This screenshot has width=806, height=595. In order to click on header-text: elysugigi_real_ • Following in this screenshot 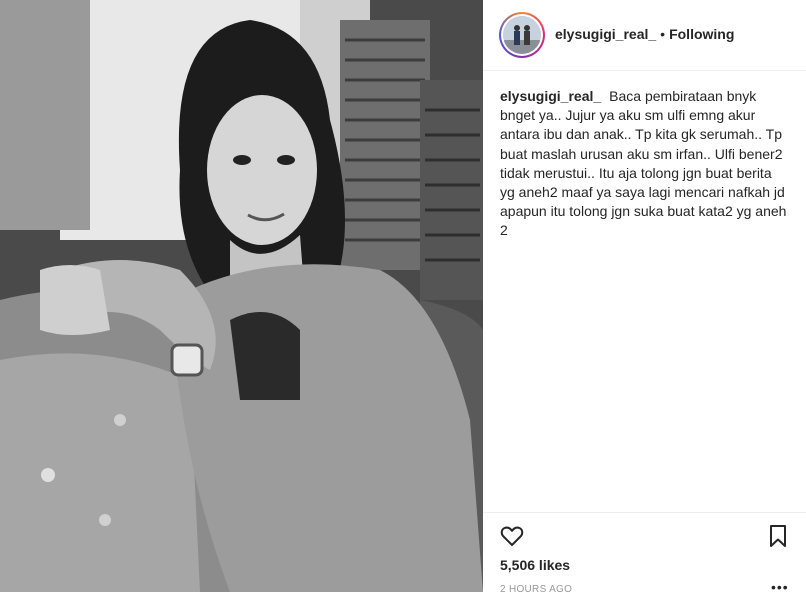, I will do `click(644, 34)`.